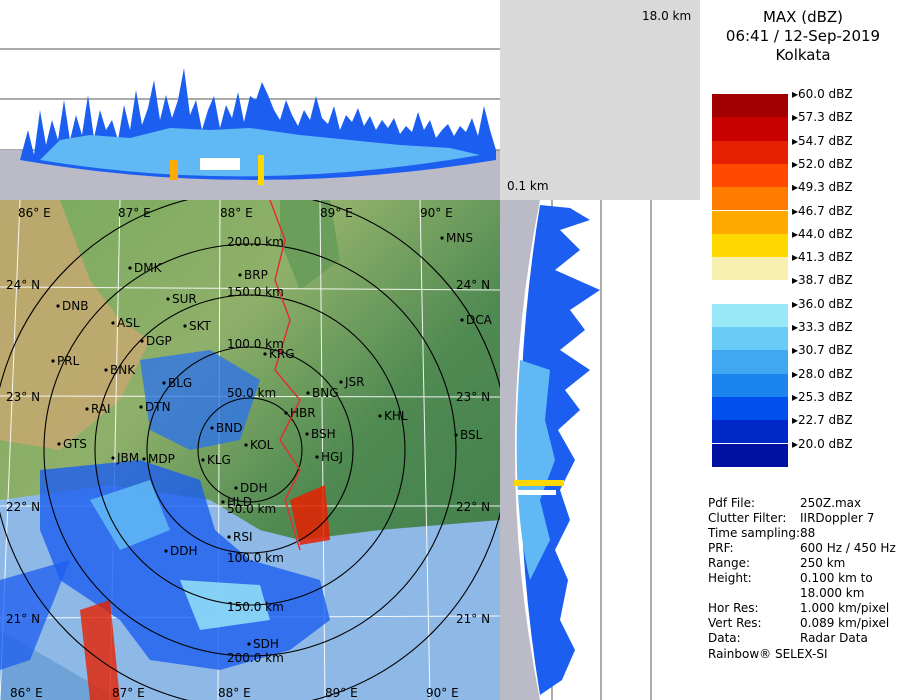 This screenshot has width=906, height=700. What do you see at coordinates (75, 444) in the screenshot?
I see `station-label: GTS` at bounding box center [75, 444].